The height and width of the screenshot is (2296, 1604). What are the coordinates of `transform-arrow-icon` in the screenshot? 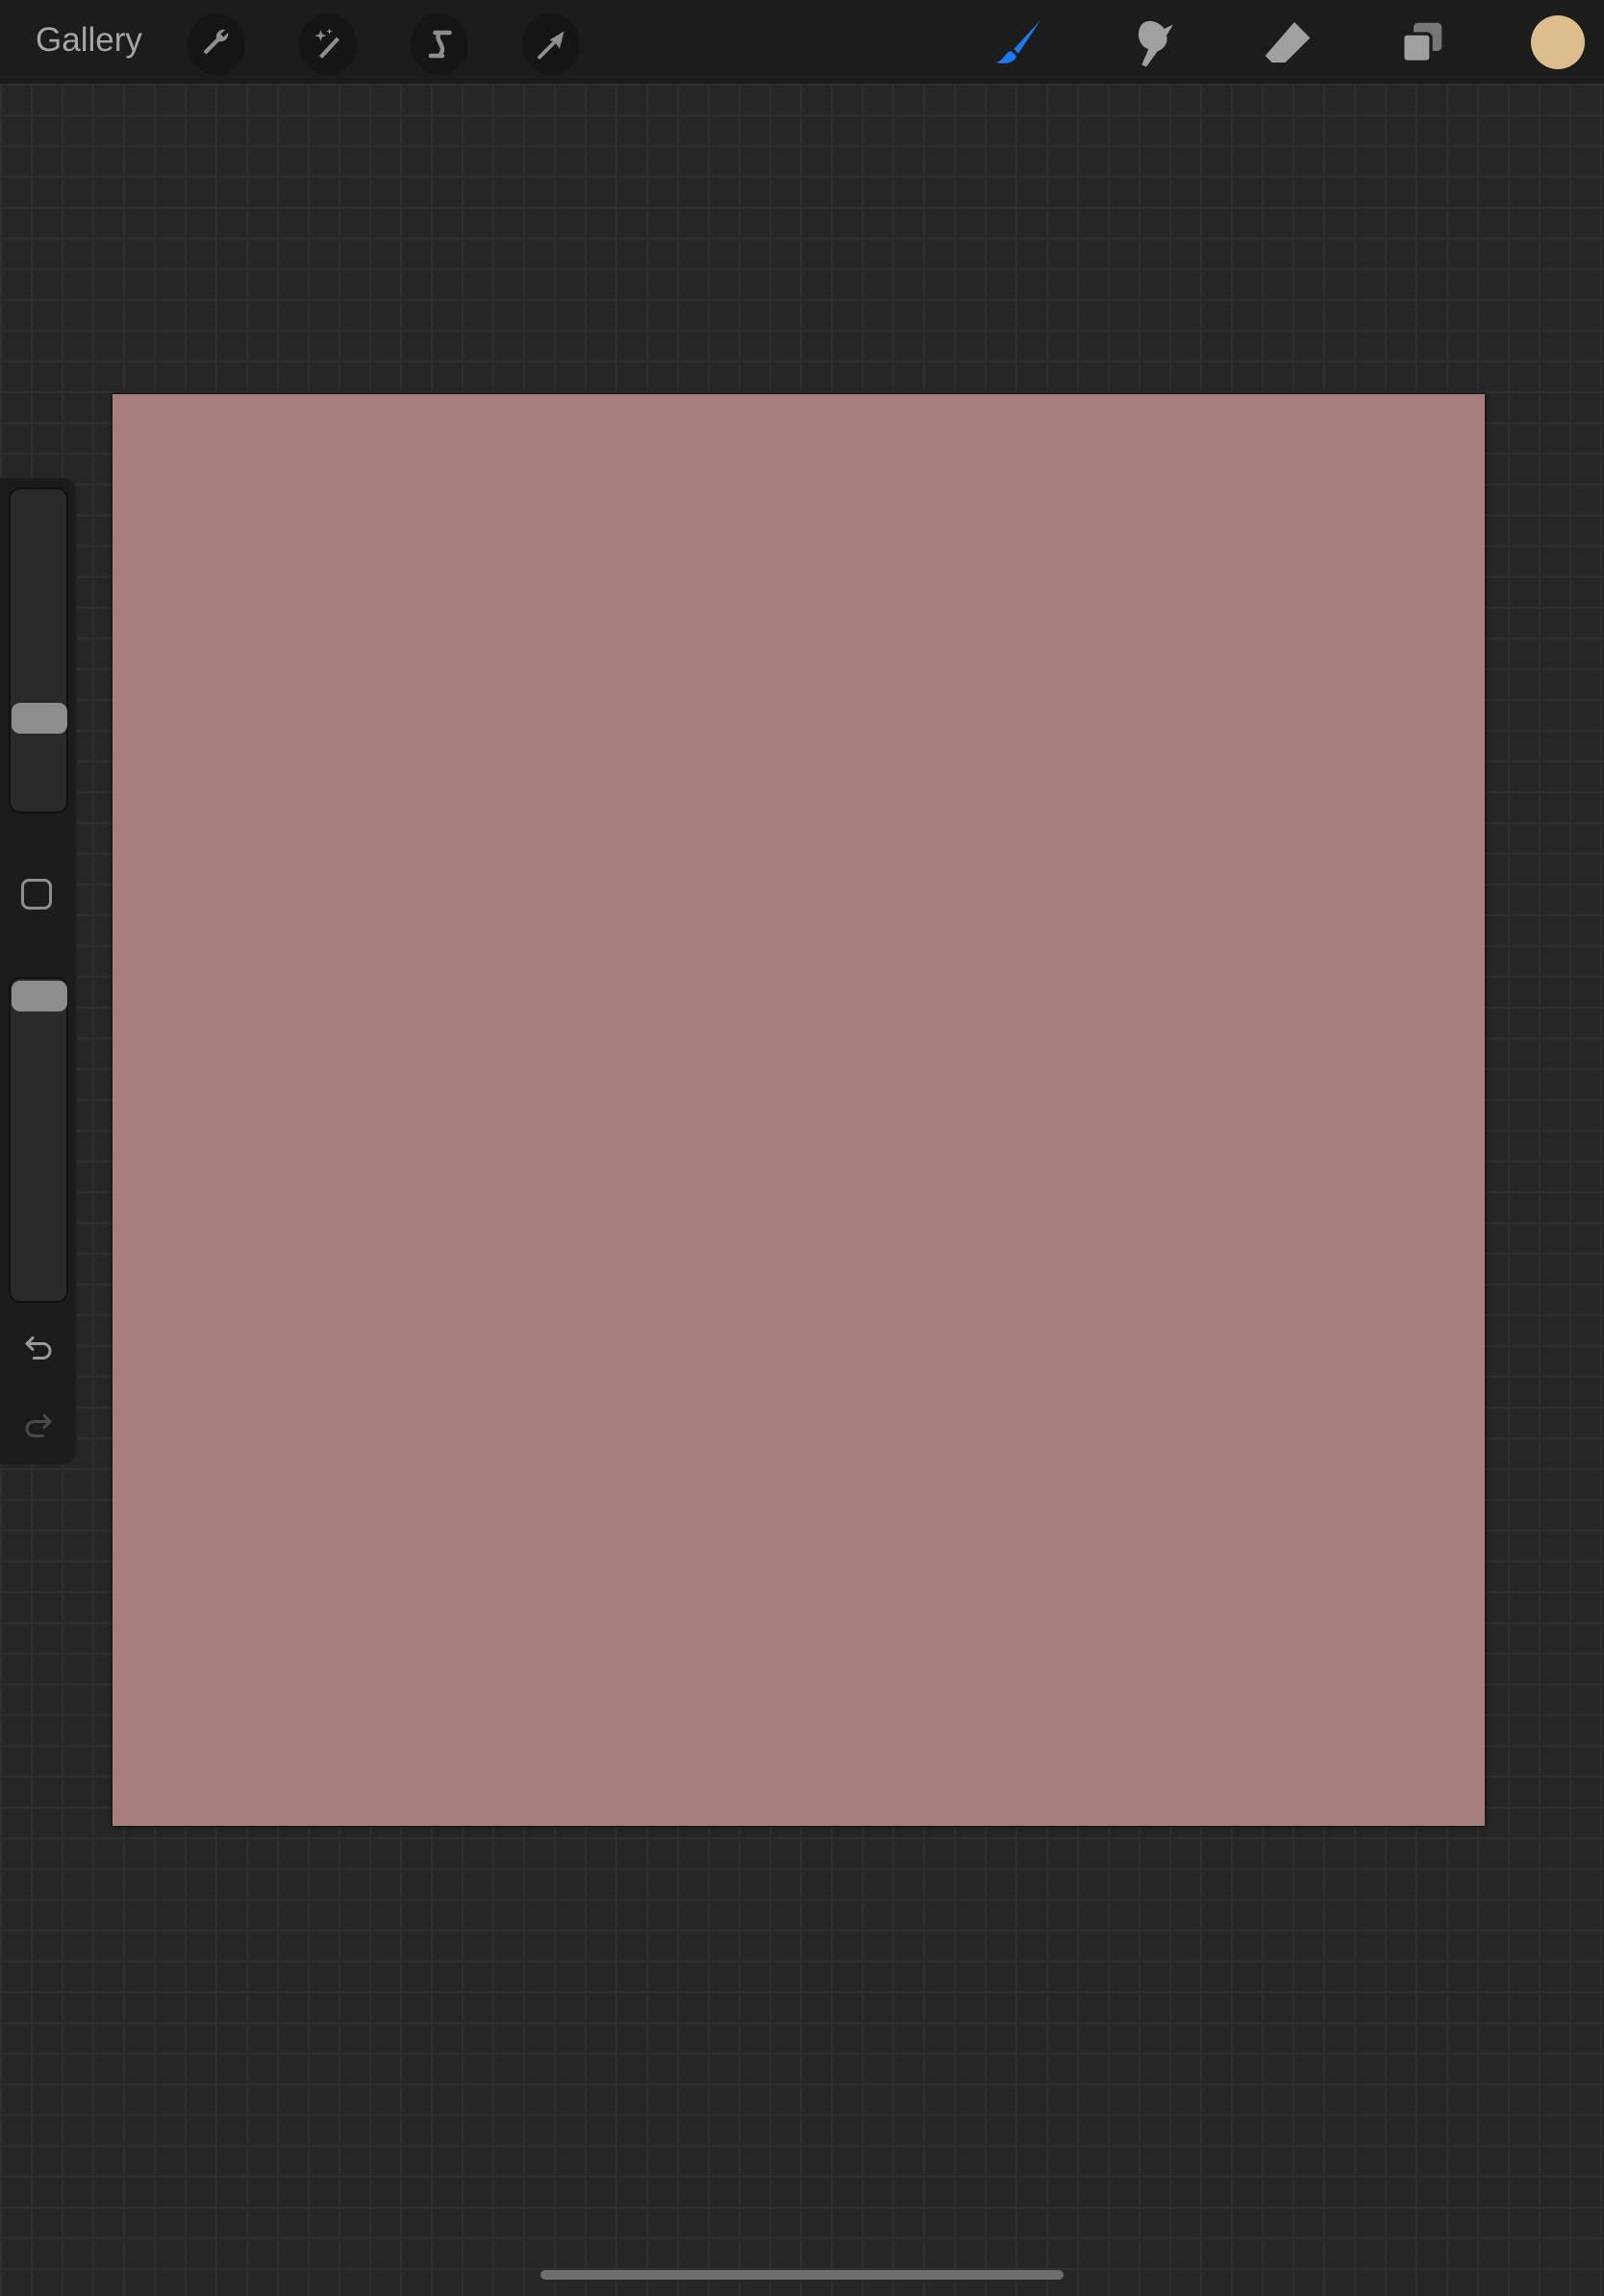 It's located at (551, 45).